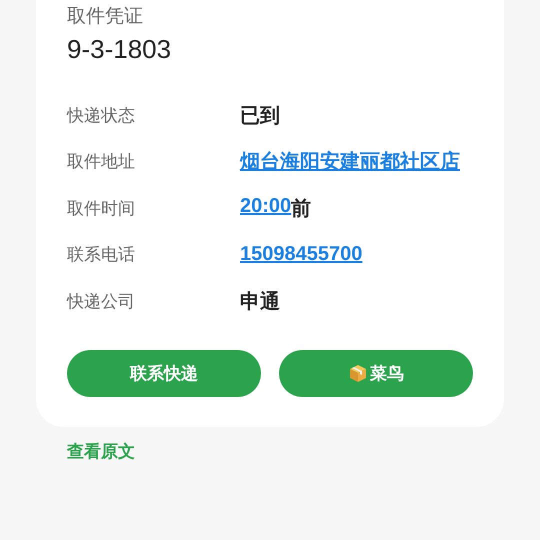 This screenshot has width=540, height=540. Describe the element at coordinates (301, 254) in the screenshot. I see `value-link: 15098455700` at that location.